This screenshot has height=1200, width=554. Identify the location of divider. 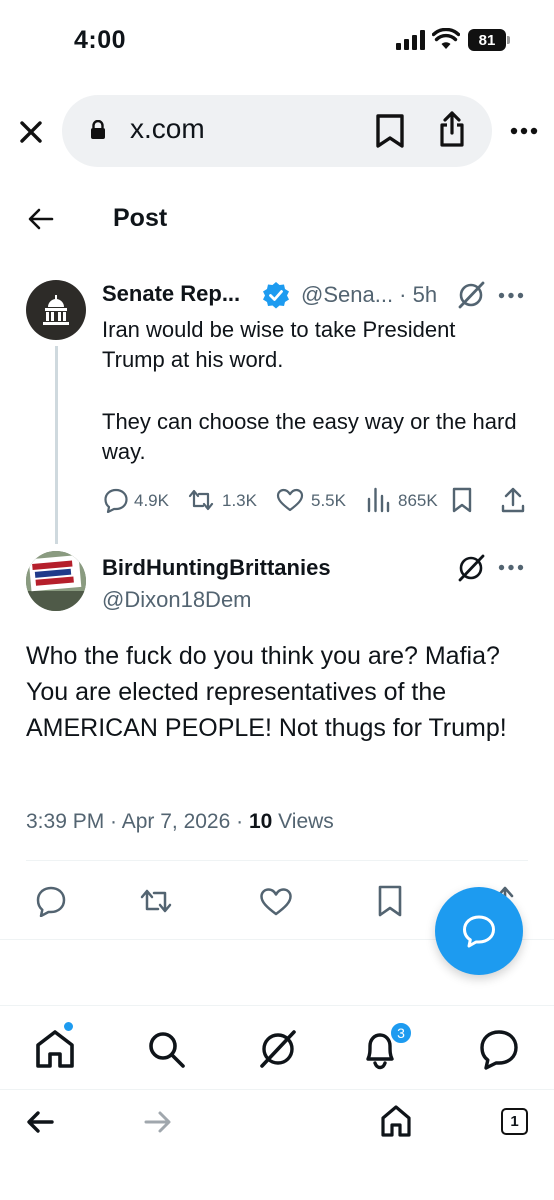
(277, 860).